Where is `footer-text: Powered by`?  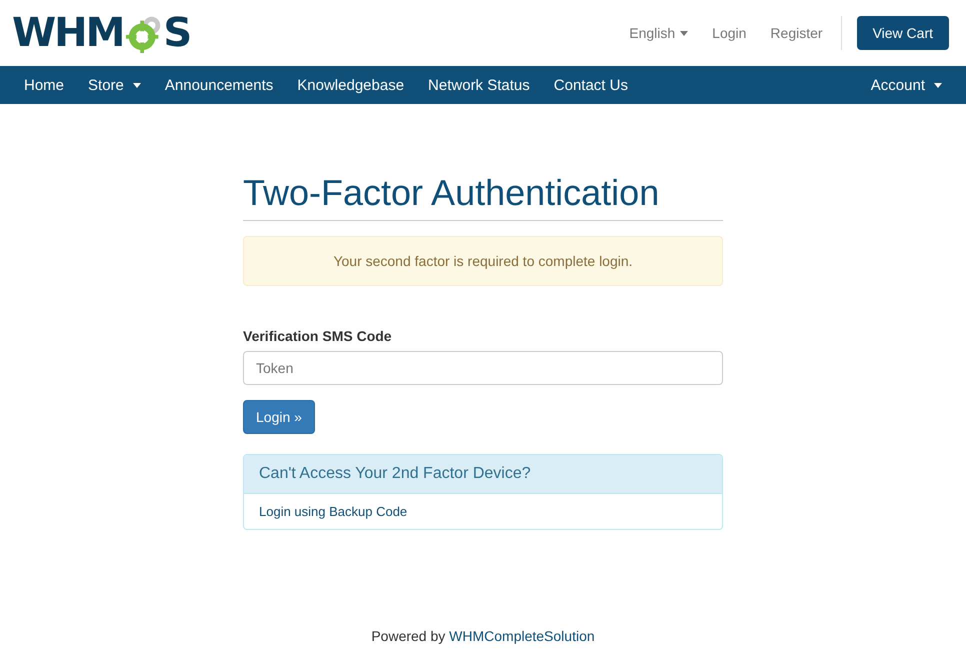 footer-text: Powered by is located at coordinates (408, 636).